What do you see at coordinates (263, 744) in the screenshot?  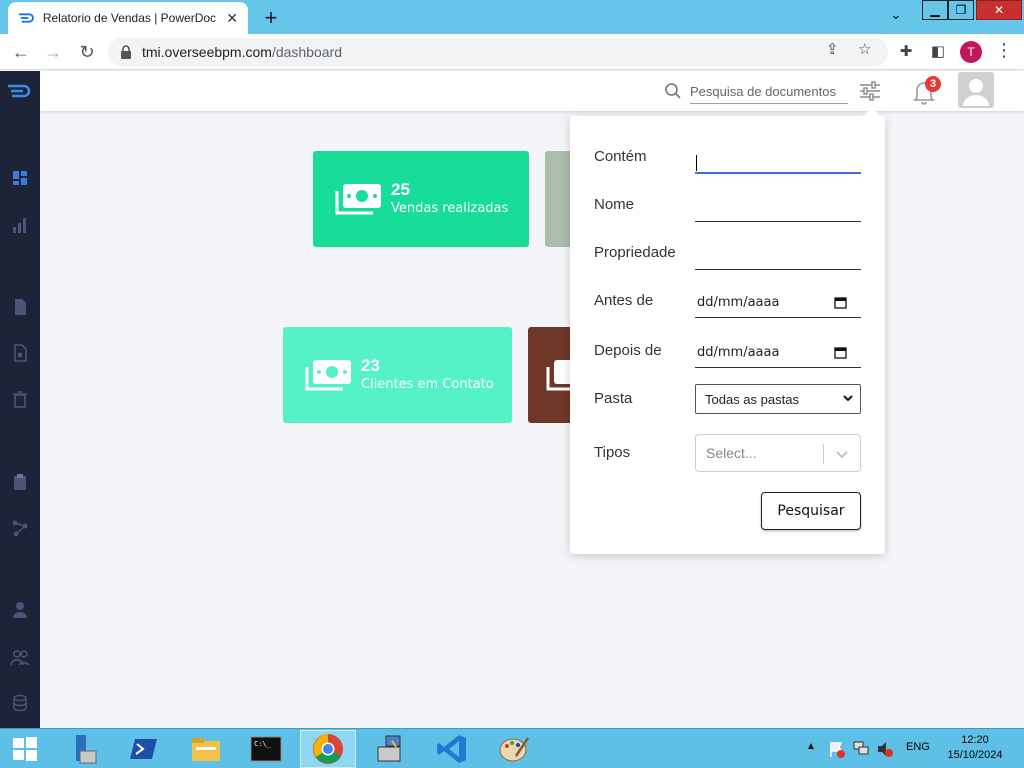 I see `svg-text: C:\_` at bounding box center [263, 744].